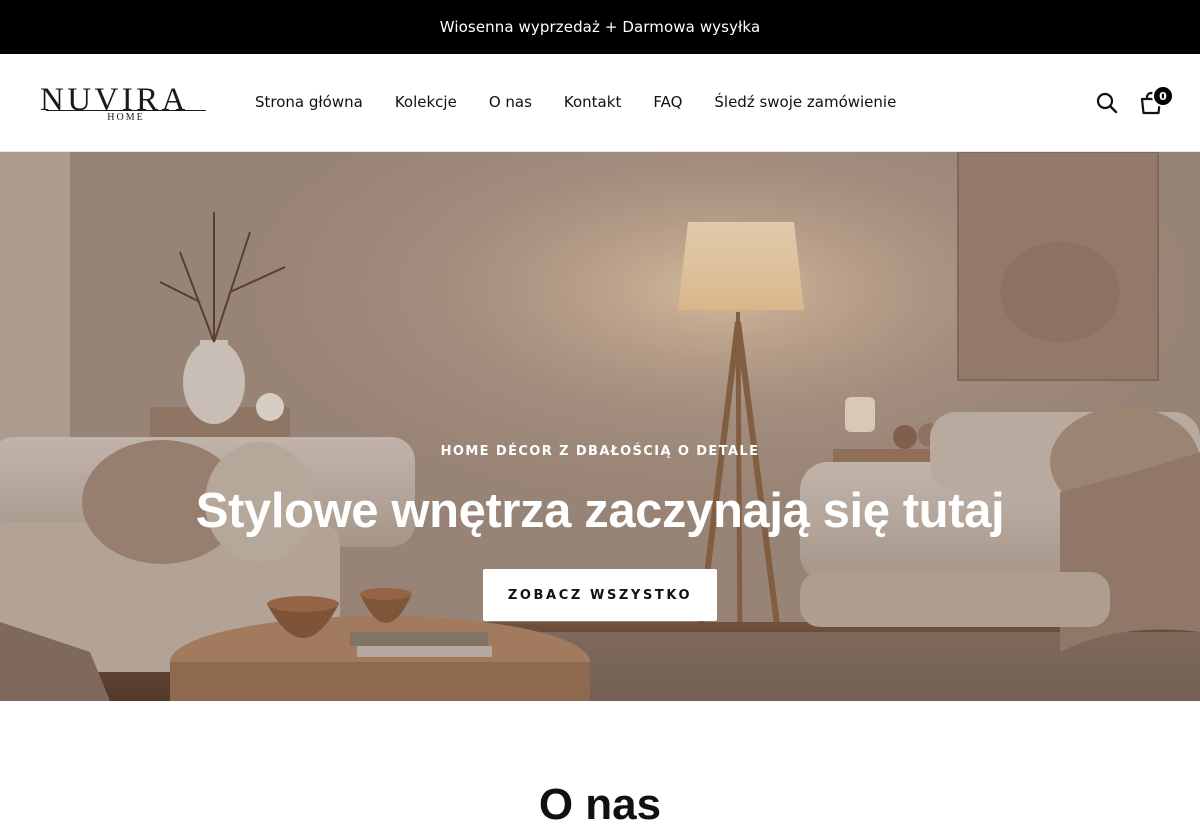 The height and width of the screenshot is (830, 1200). I want to click on brand-subtitle: HOME, so click(126, 117).